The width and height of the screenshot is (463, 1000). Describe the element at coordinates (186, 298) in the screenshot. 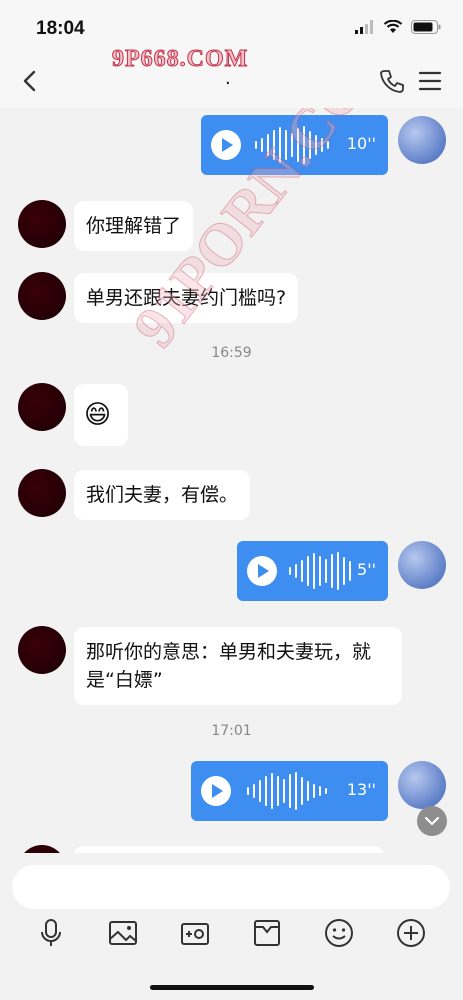

I see `text-message: 单男还跟夫妻约门槛吗?` at that location.